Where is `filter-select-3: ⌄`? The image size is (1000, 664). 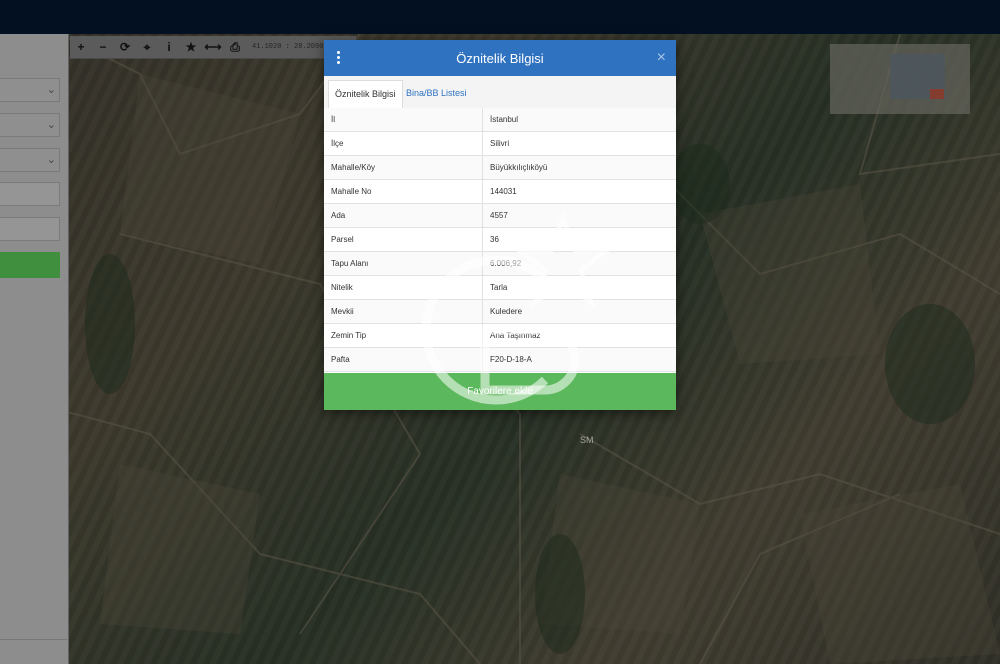 filter-select-3: ⌄ is located at coordinates (30, 160).